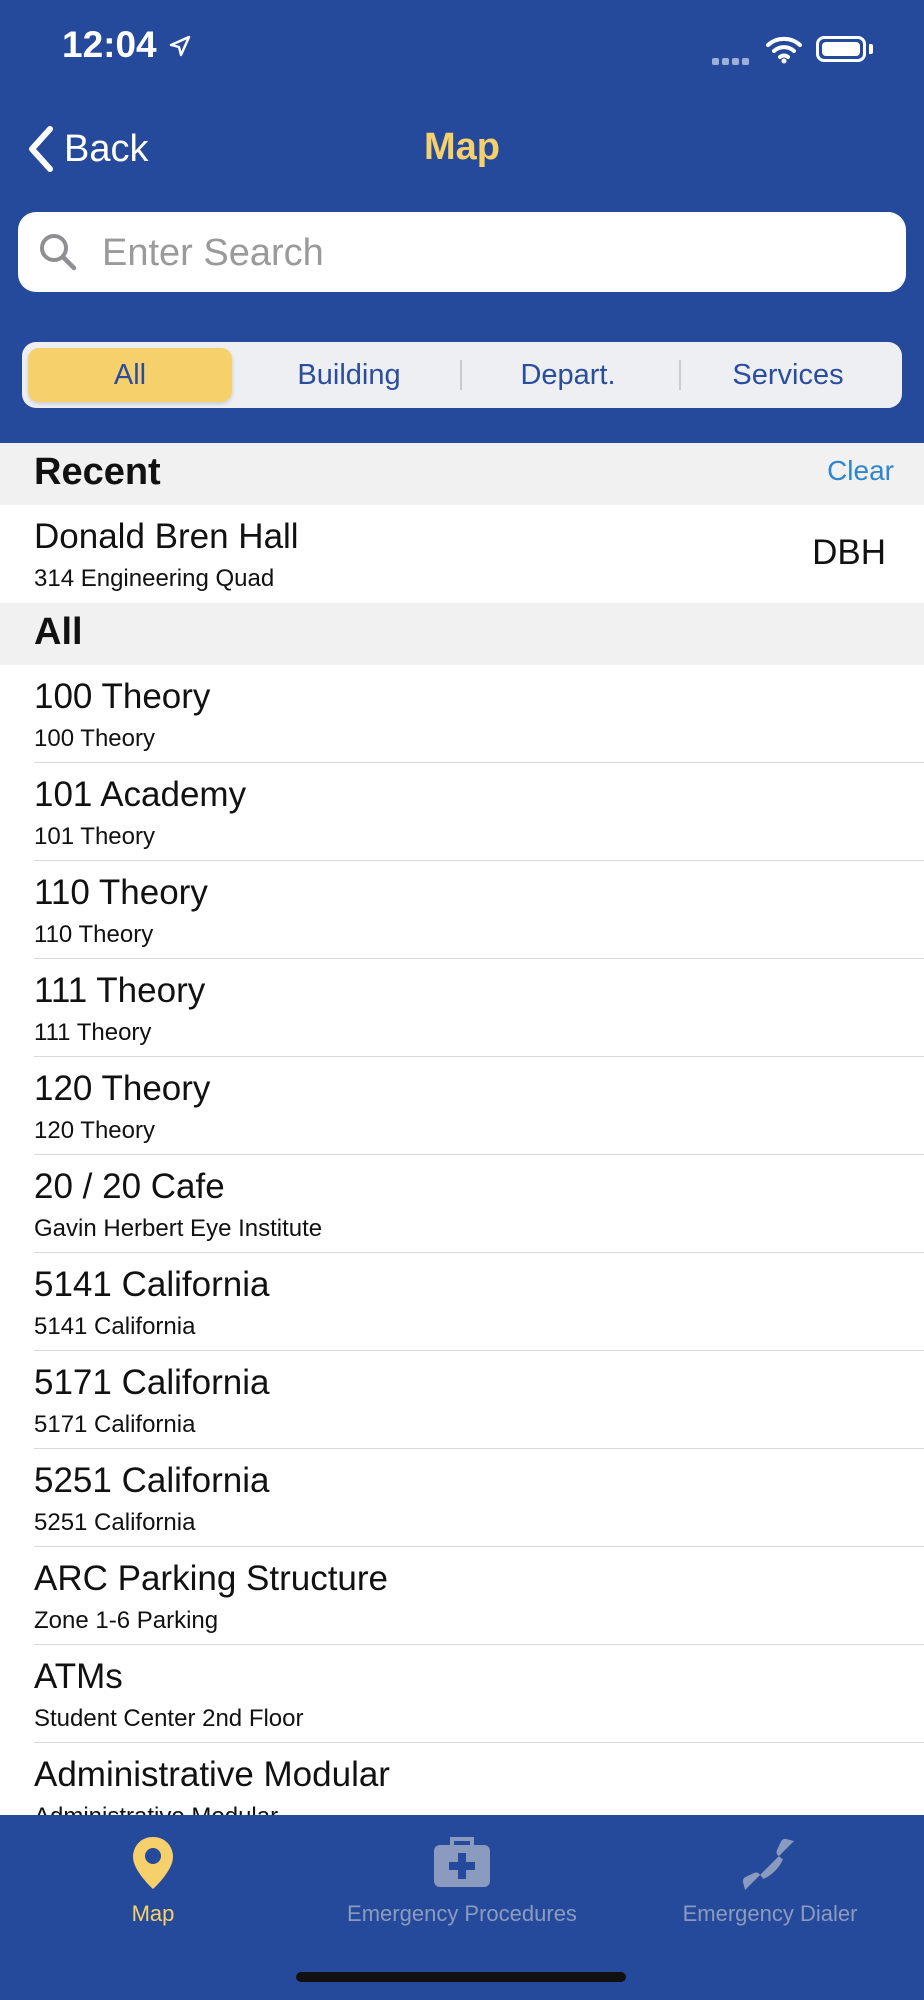  What do you see at coordinates (462, 1498) in the screenshot?
I see `list-item: 5251 California 5251 California` at bounding box center [462, 1498].